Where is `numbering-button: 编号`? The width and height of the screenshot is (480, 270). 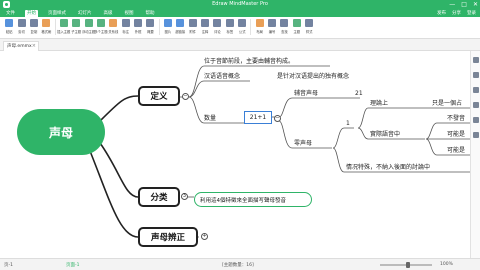 numbering-button: 编号 is located at coordinates (272, 26).